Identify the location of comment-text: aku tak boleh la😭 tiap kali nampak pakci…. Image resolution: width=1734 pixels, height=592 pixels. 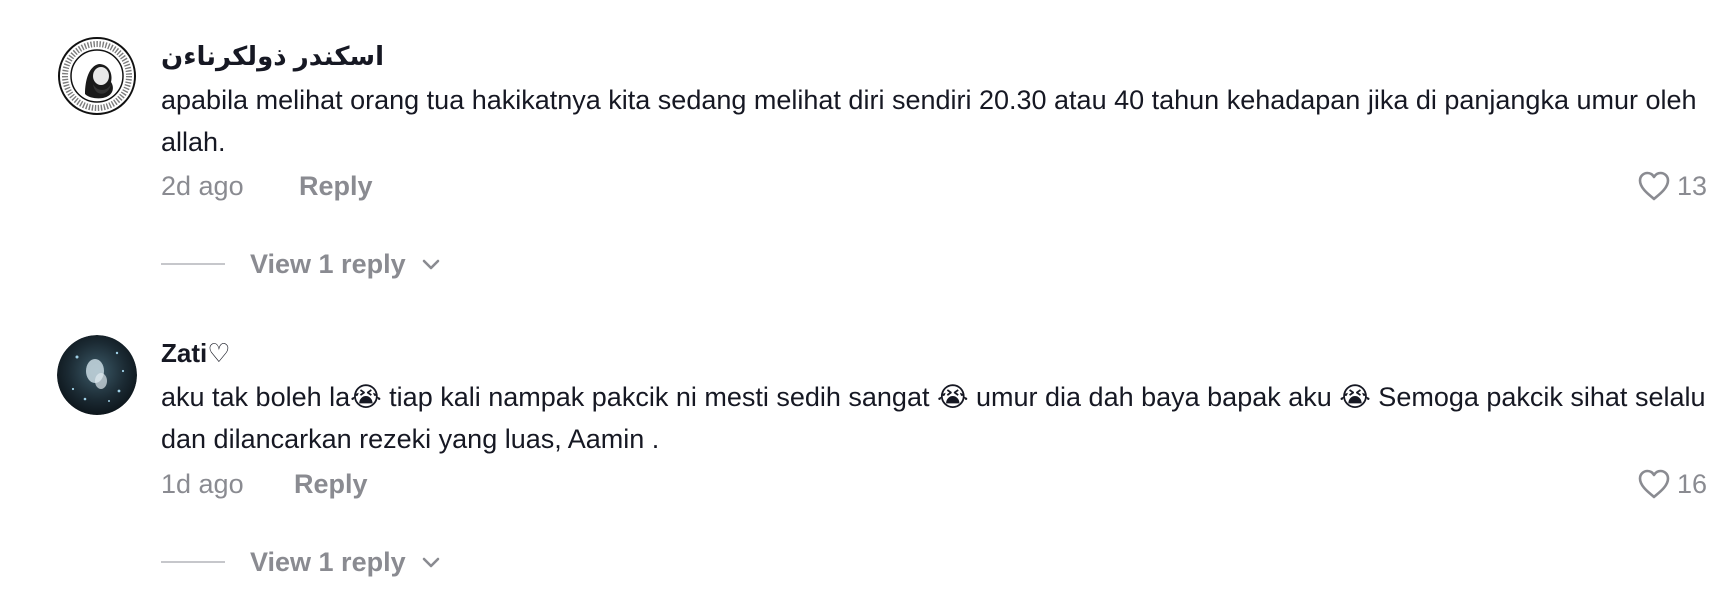
(933, 418).